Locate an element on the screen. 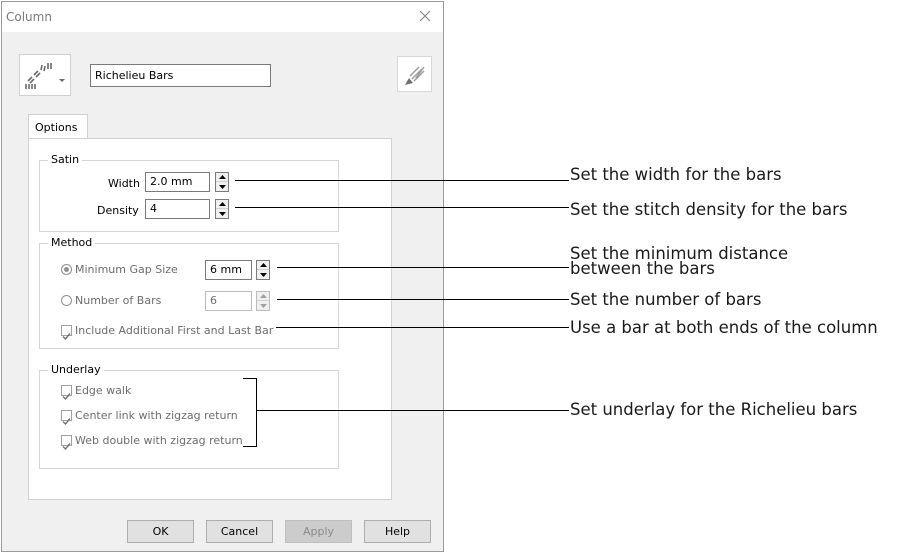  satin-legend: Satin is located at coordinates (65, 159).